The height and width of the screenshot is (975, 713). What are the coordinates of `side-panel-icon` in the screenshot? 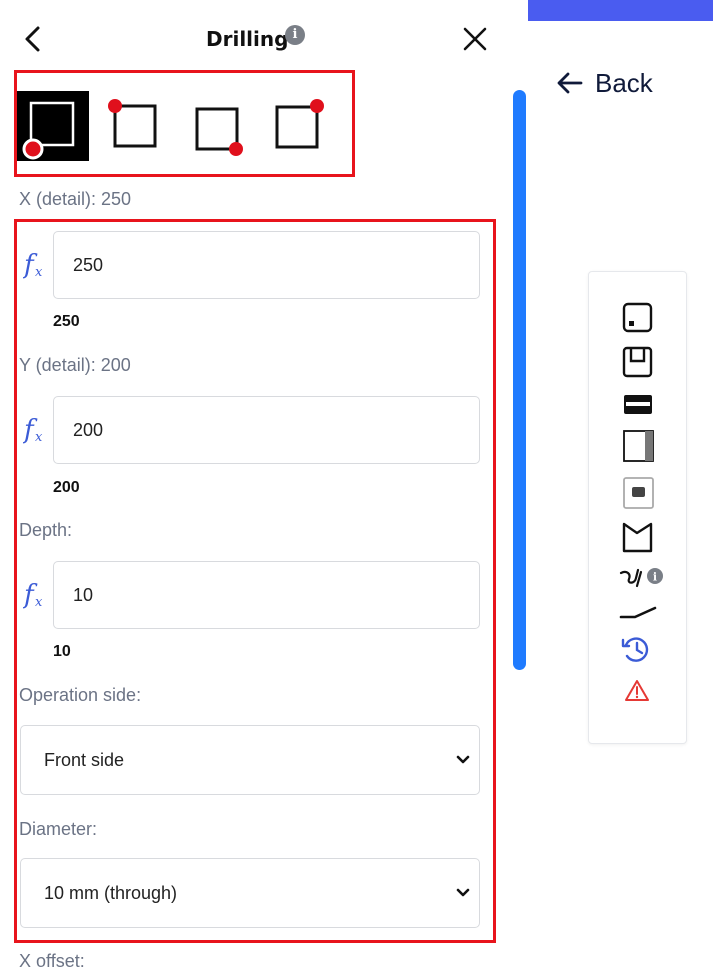 It's located at (638, 446).